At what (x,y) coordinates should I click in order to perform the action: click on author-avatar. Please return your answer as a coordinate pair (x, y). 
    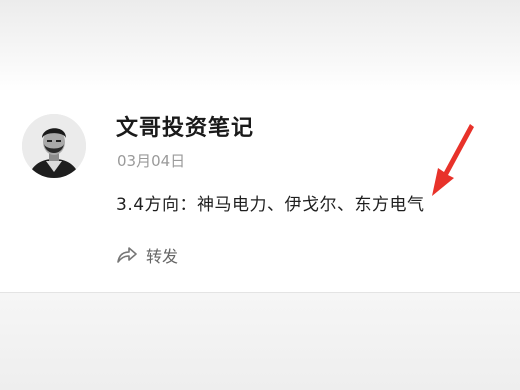
    Looking at the image, I should click on (54, 146).